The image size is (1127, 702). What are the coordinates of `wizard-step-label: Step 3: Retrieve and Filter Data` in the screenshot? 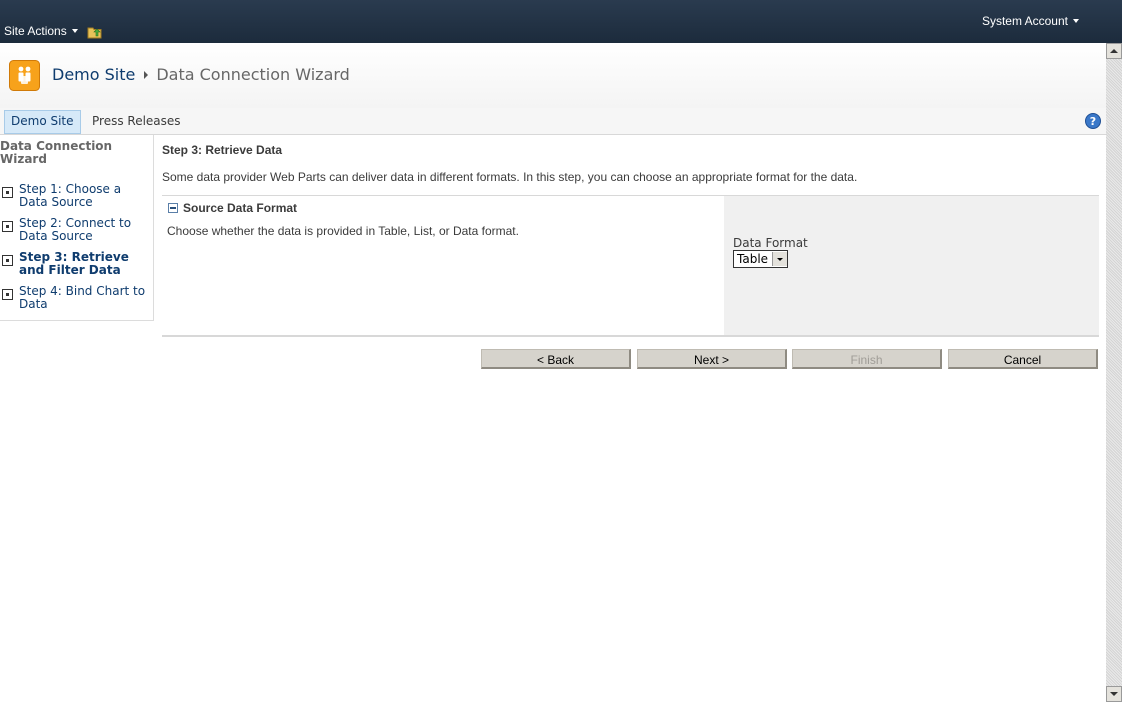 It's located at (74, 263).